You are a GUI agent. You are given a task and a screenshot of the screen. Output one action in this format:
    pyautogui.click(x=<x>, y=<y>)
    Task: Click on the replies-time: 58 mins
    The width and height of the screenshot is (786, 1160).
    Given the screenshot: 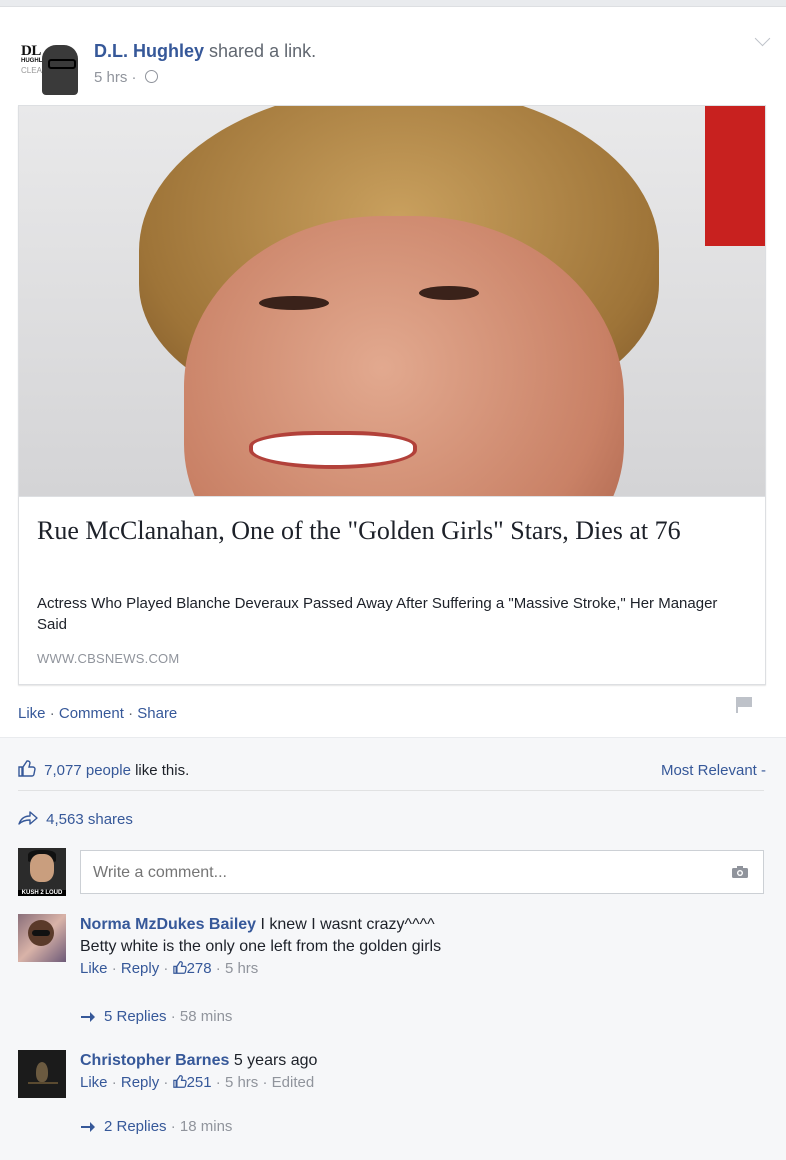 What is the action you would take?
    pyautogui.click(x=206, y=1016)
    